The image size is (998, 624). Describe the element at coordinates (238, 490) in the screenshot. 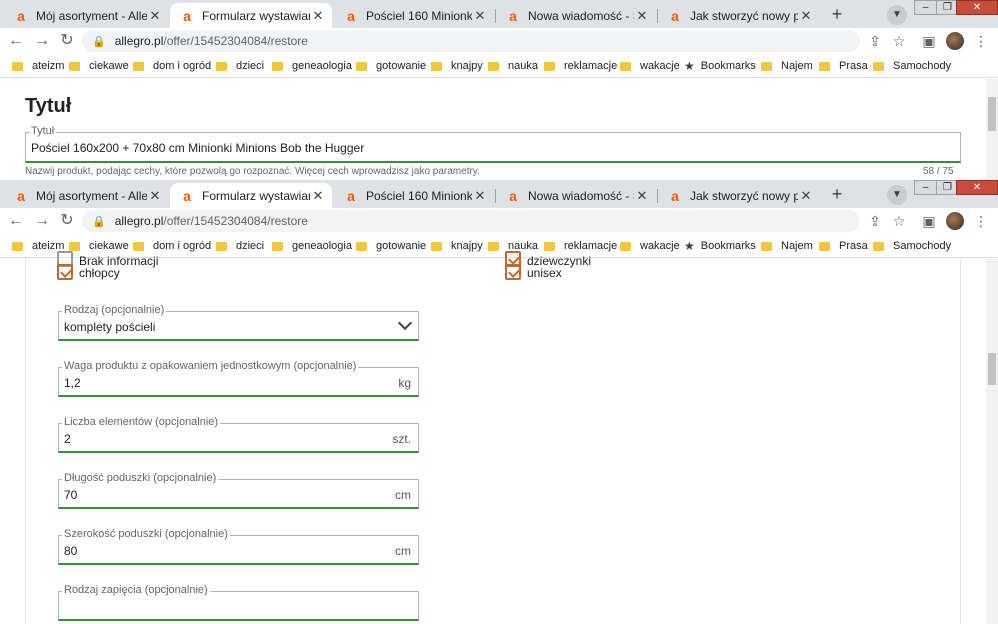

I see `dlugosc-poduszki-field: Długość poduszki (opcjonalnie) 70 cm` at that location.